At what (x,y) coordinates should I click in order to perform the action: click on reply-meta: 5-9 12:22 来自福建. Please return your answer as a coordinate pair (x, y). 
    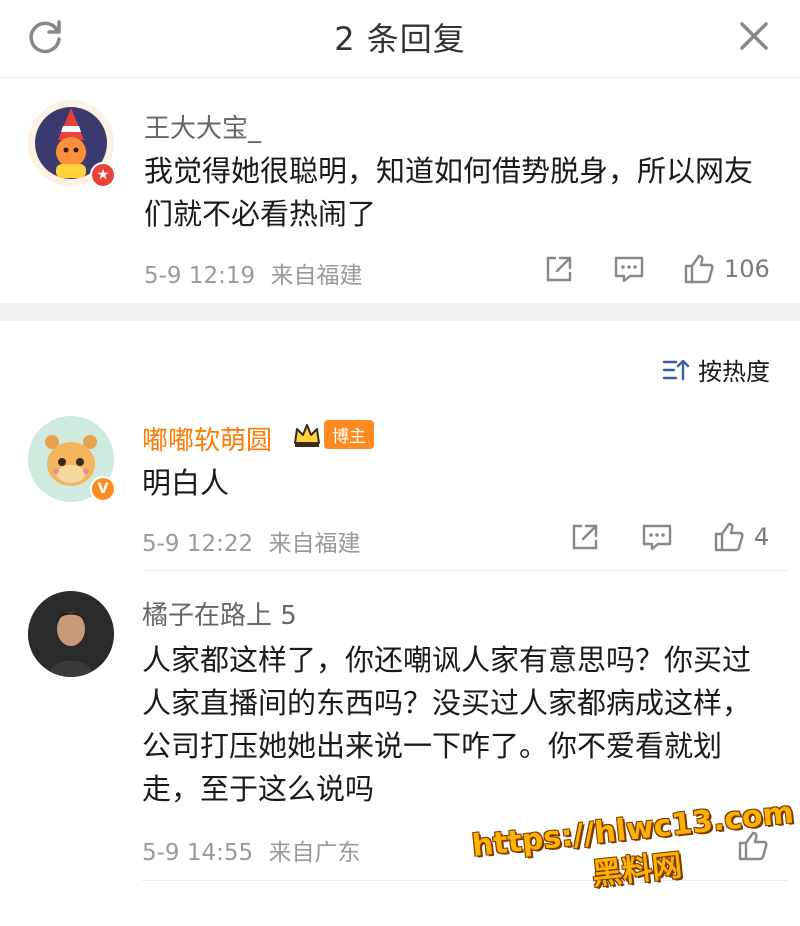
    Looking at the image, I should click on (251, 541).